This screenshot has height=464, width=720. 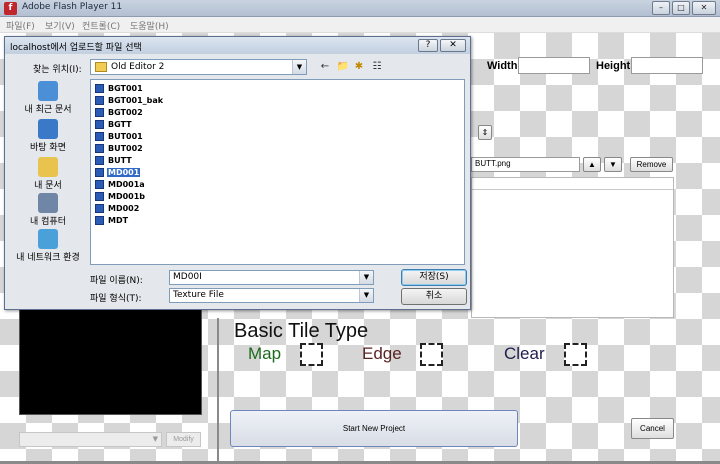 What do you see at coordinates (681, 8) in the screenshot?
I see `maximize-button: □` at bounding box center [681, 8].